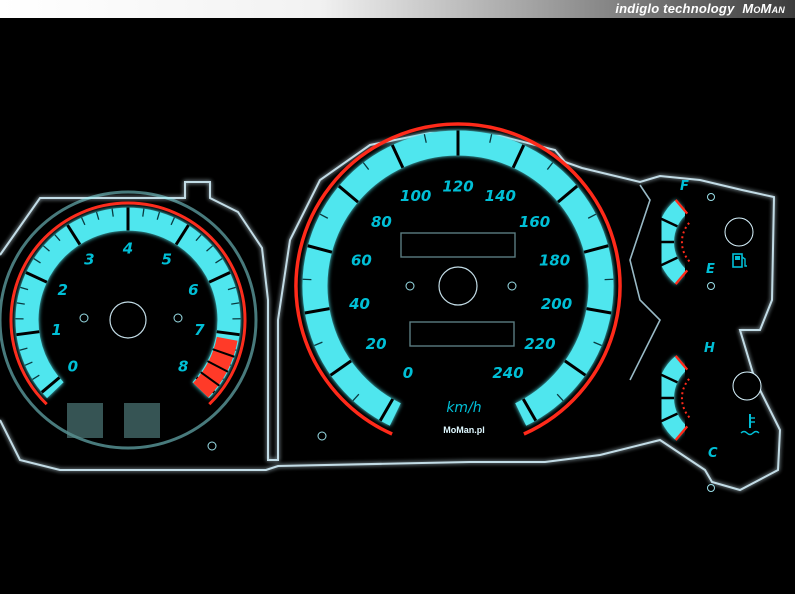 The image size is (795, 594). I want to click on speedo-maker-logo: MoMan.pl, so click(464, 430).